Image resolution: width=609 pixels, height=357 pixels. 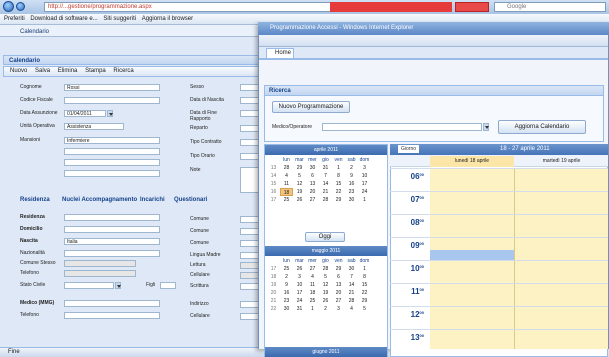 What do you see at coordinates (152, 200) in the screenshot?
I see `section-tab-incarichi: Incarichi` at bounding box center [152, 200].